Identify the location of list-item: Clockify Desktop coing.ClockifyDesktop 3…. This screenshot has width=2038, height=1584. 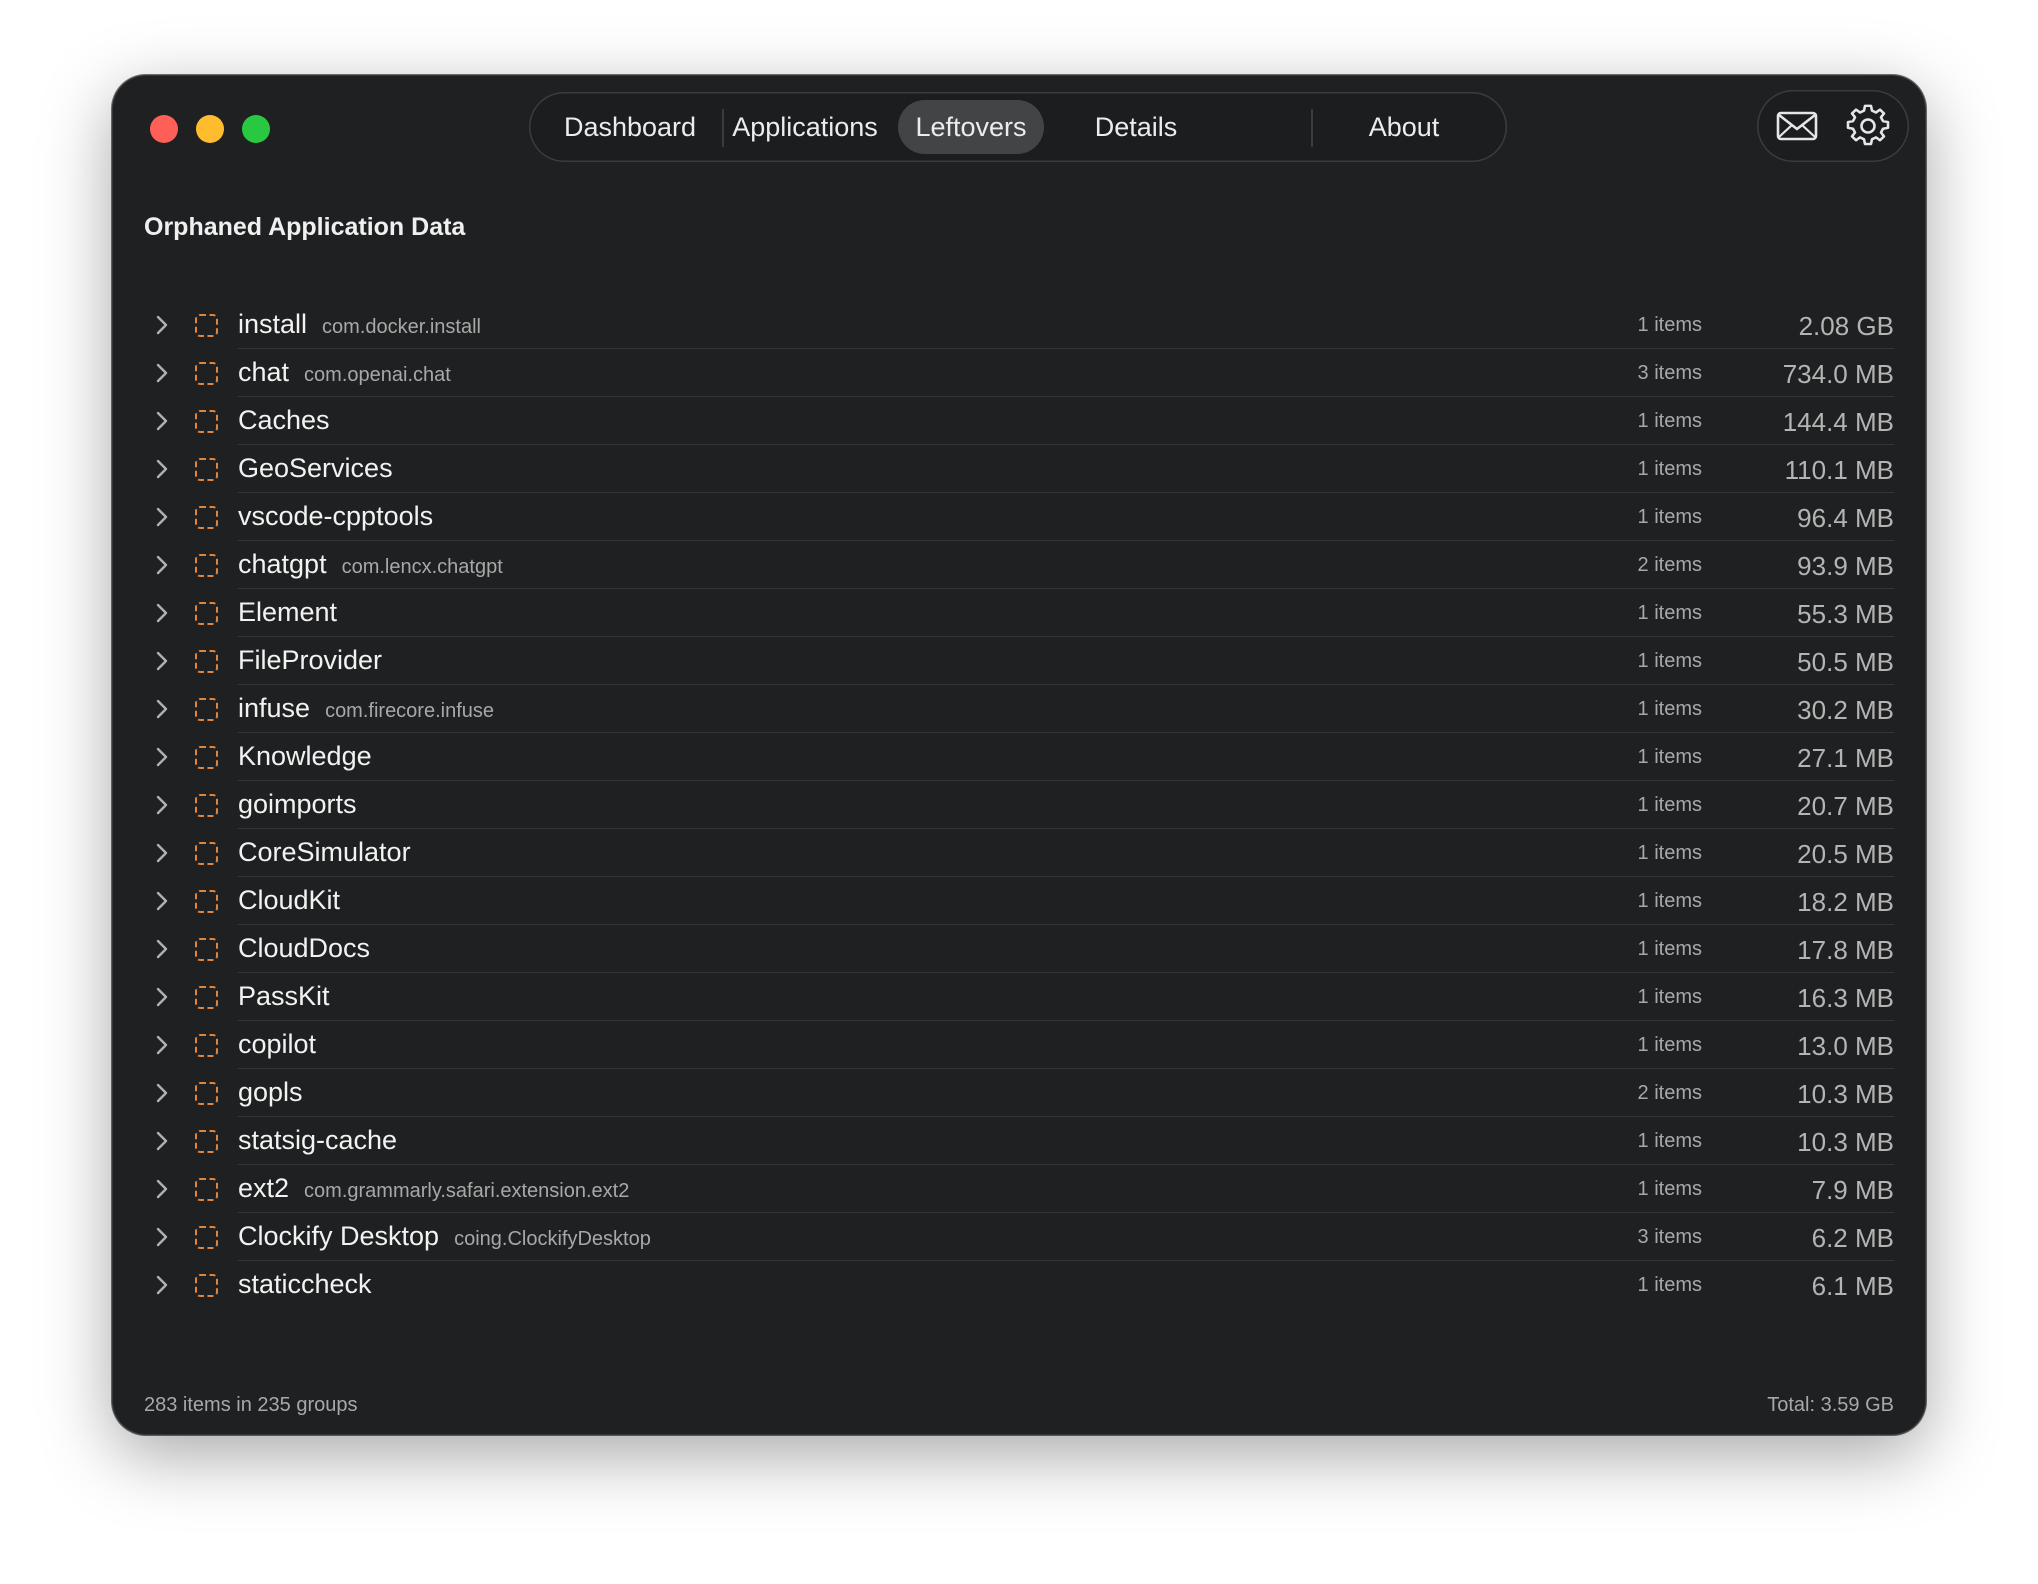
(1019, 1237).